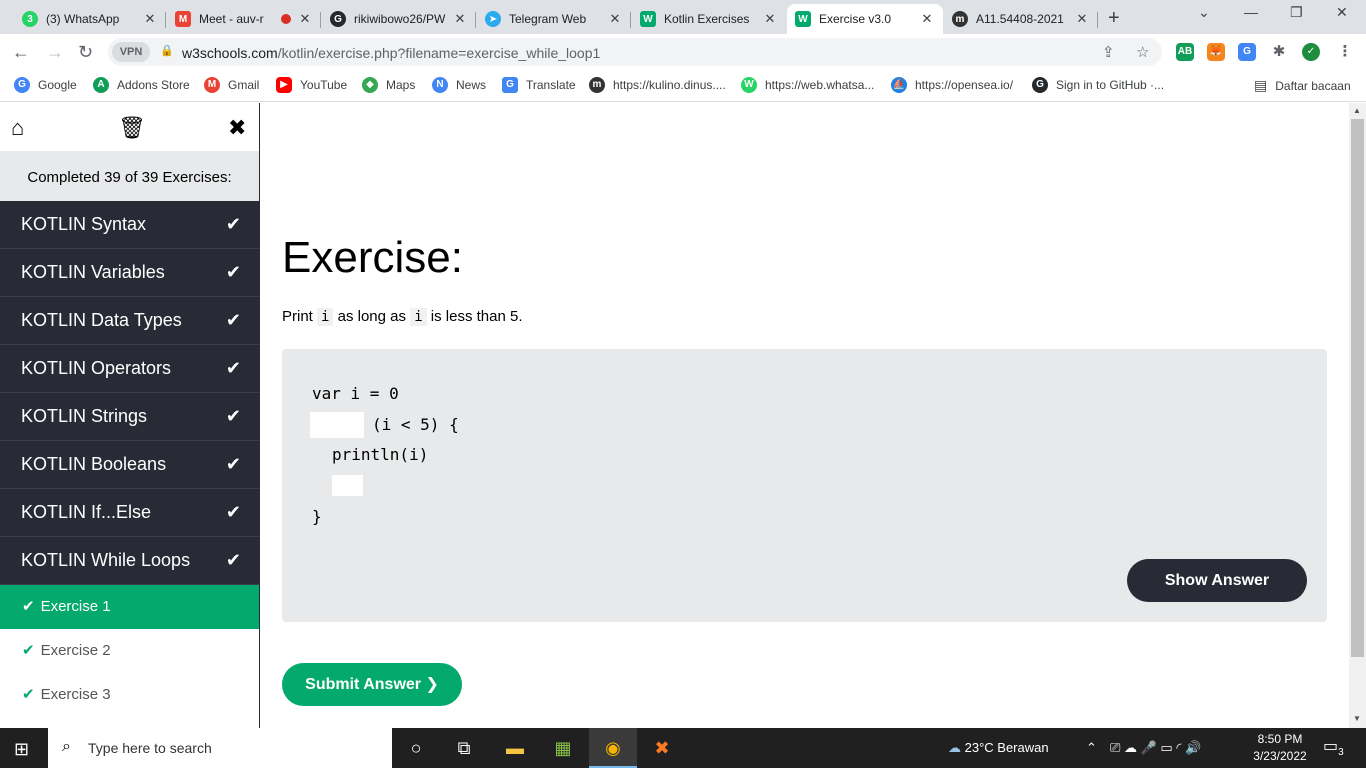  What do you see at coordinates (1021, 19) in the screenshot?
I see `tab-moodle: m A11.54408-2021 ✕` at bounding box center [1021, 19].